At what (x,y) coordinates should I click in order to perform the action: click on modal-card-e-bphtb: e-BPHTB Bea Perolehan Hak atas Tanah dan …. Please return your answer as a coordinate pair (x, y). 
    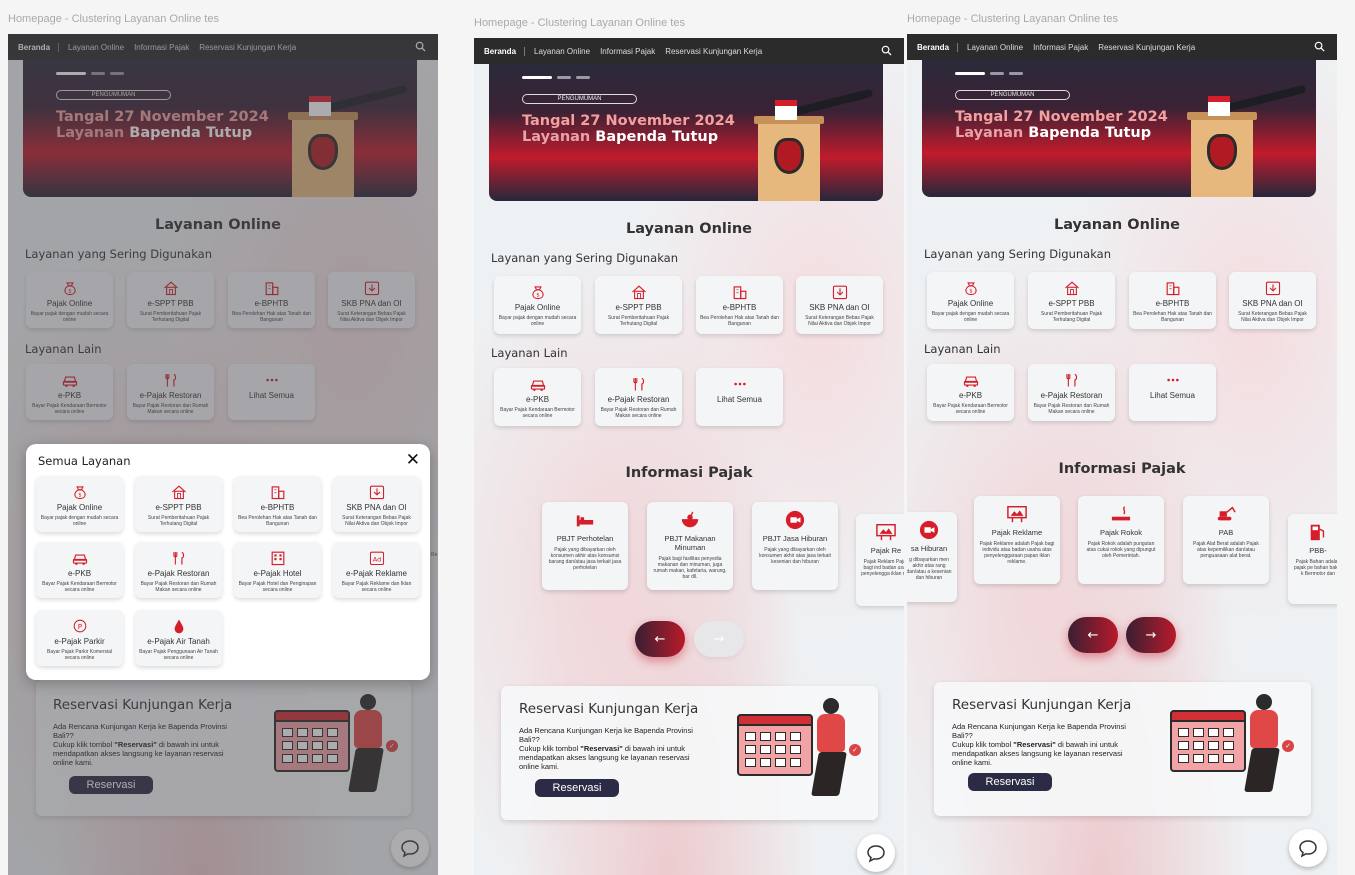
    Looking at the image, I should click on (277, 504).